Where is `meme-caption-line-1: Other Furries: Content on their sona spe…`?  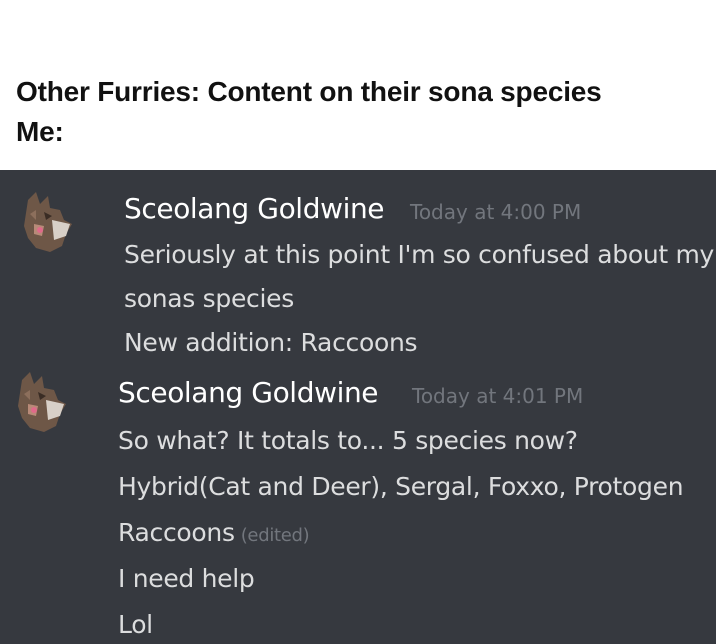
meme-caption-line-1: Other Furries: Content on their sona spe… is located at coordinates (309, 91).